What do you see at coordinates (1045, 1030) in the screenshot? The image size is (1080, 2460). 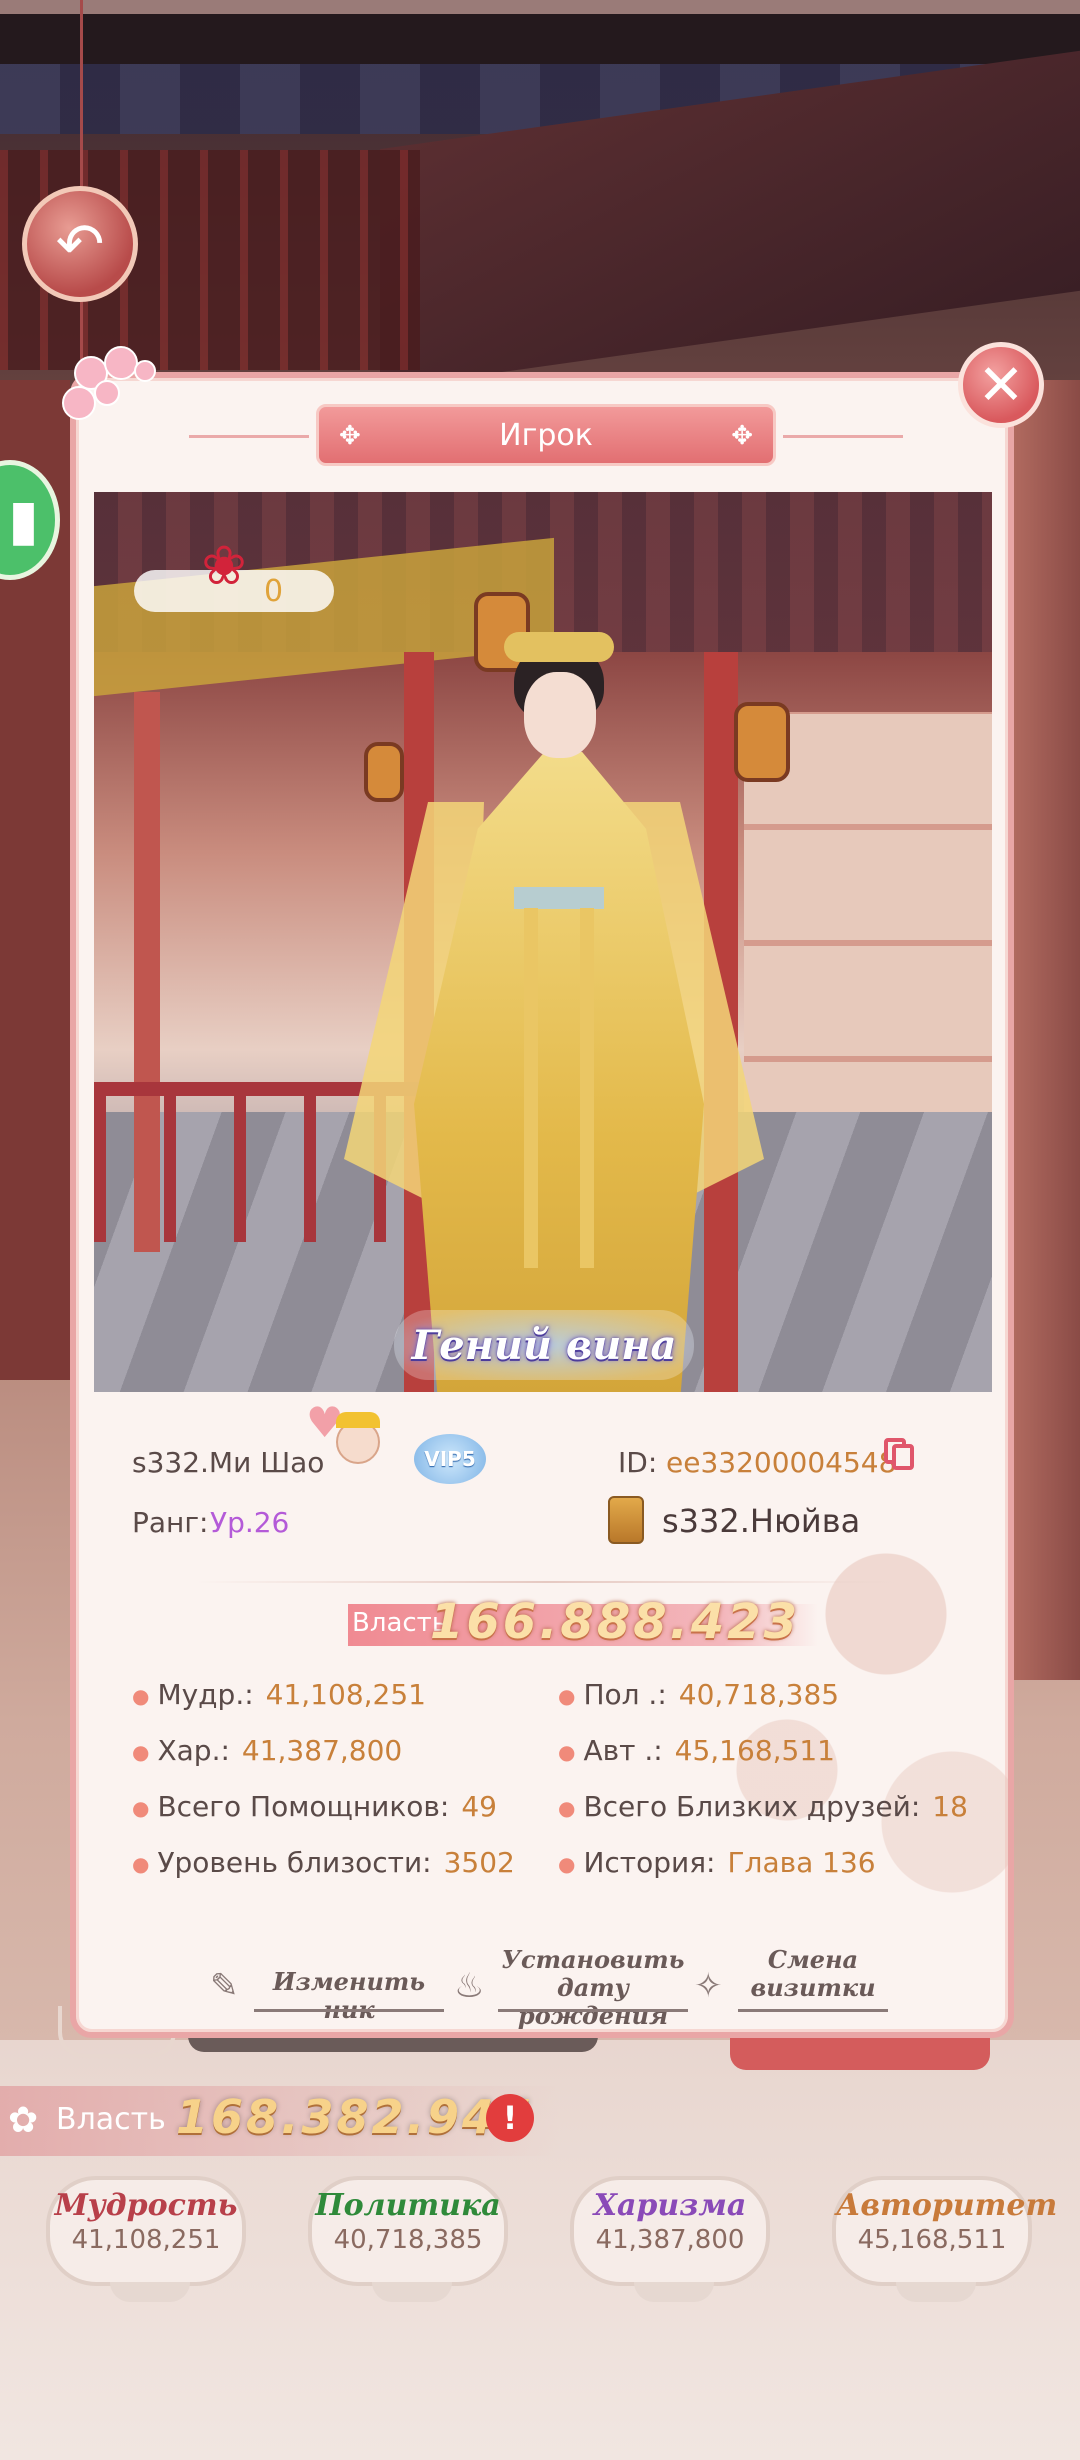 I see `right-pillar` at bounding box center [1045, 1030].